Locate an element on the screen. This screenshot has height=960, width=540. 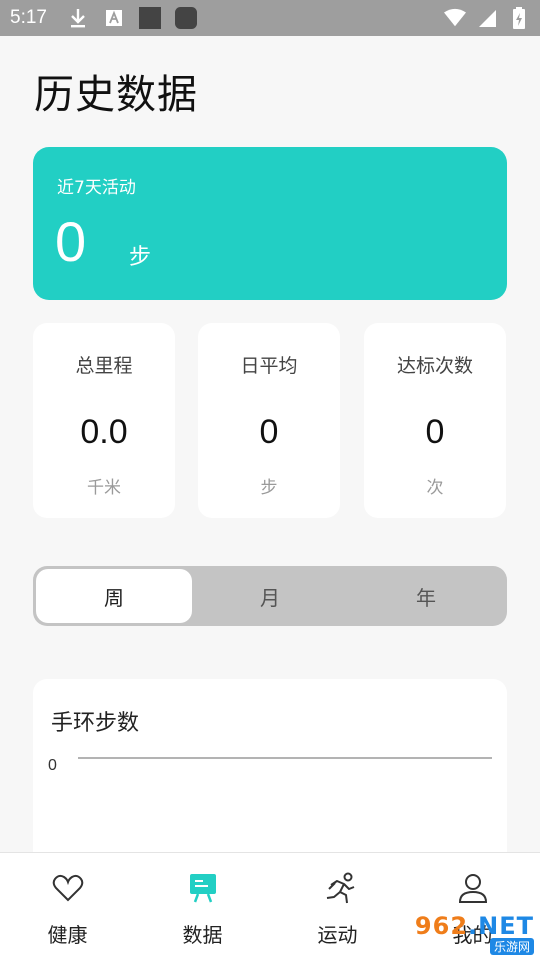
heart-icon is located at coordinates (68, 888).